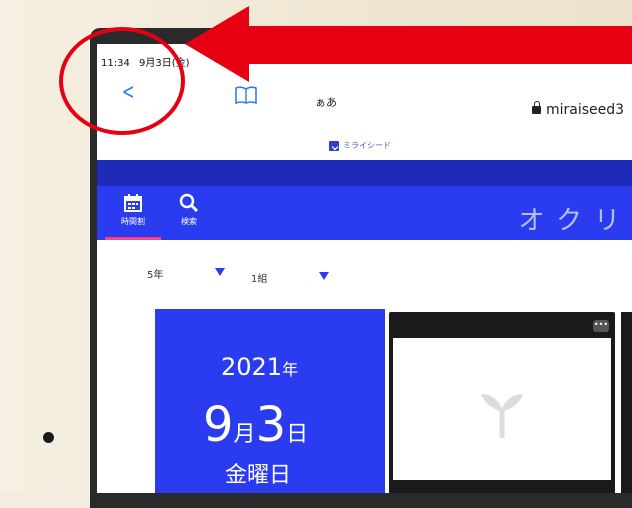 This screenshot has height=508, width=632. What do you see at coordinates (246, 95) in the screenshot?
I see `bookmarks-icon` at bounding box center [246, 95].